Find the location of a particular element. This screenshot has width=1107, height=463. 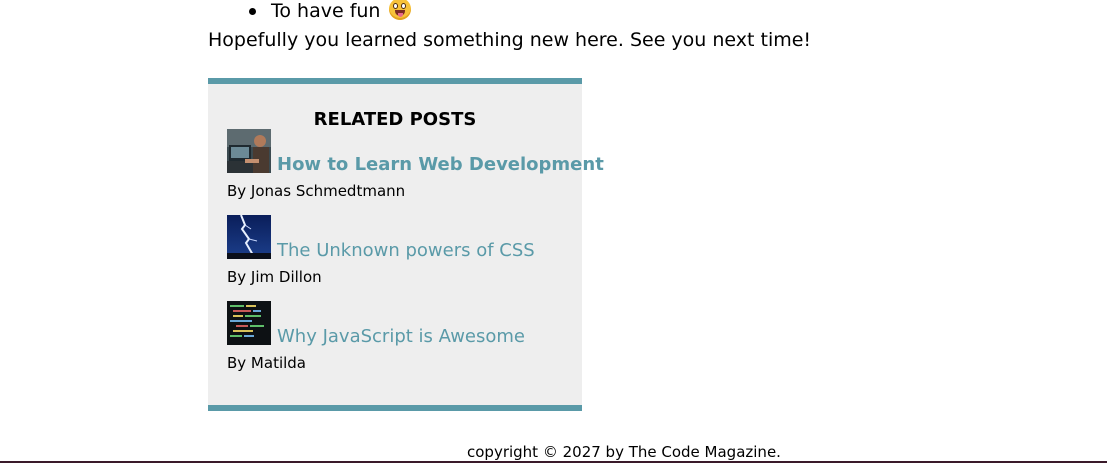

lightning-thumbnail is located at coordinates (249, 237).